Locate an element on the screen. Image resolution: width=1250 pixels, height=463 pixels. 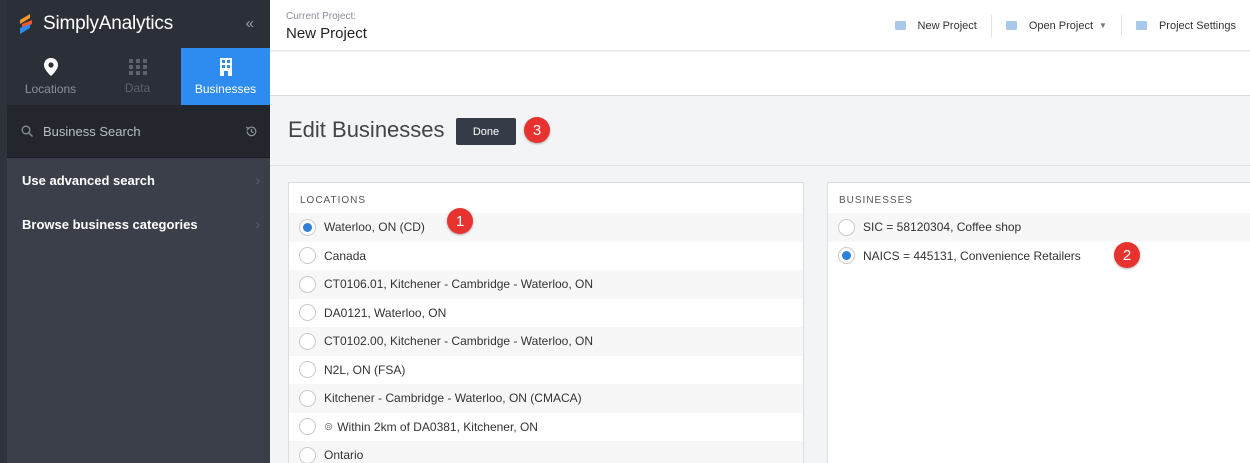
tab-data: Data is located at coordinates (137, 76).